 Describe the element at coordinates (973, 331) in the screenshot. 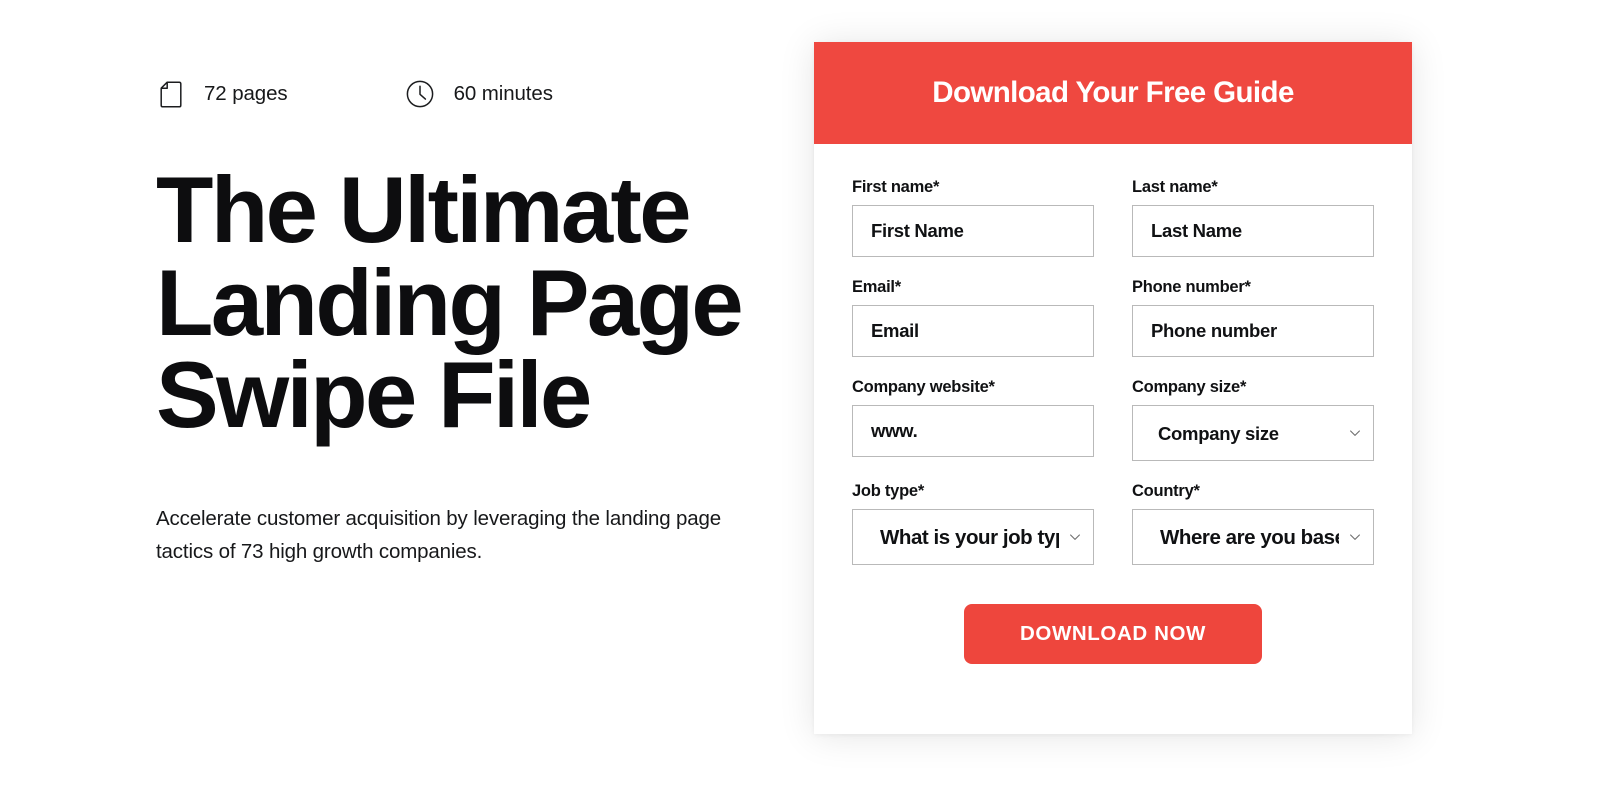

I see `email-input` at that location.